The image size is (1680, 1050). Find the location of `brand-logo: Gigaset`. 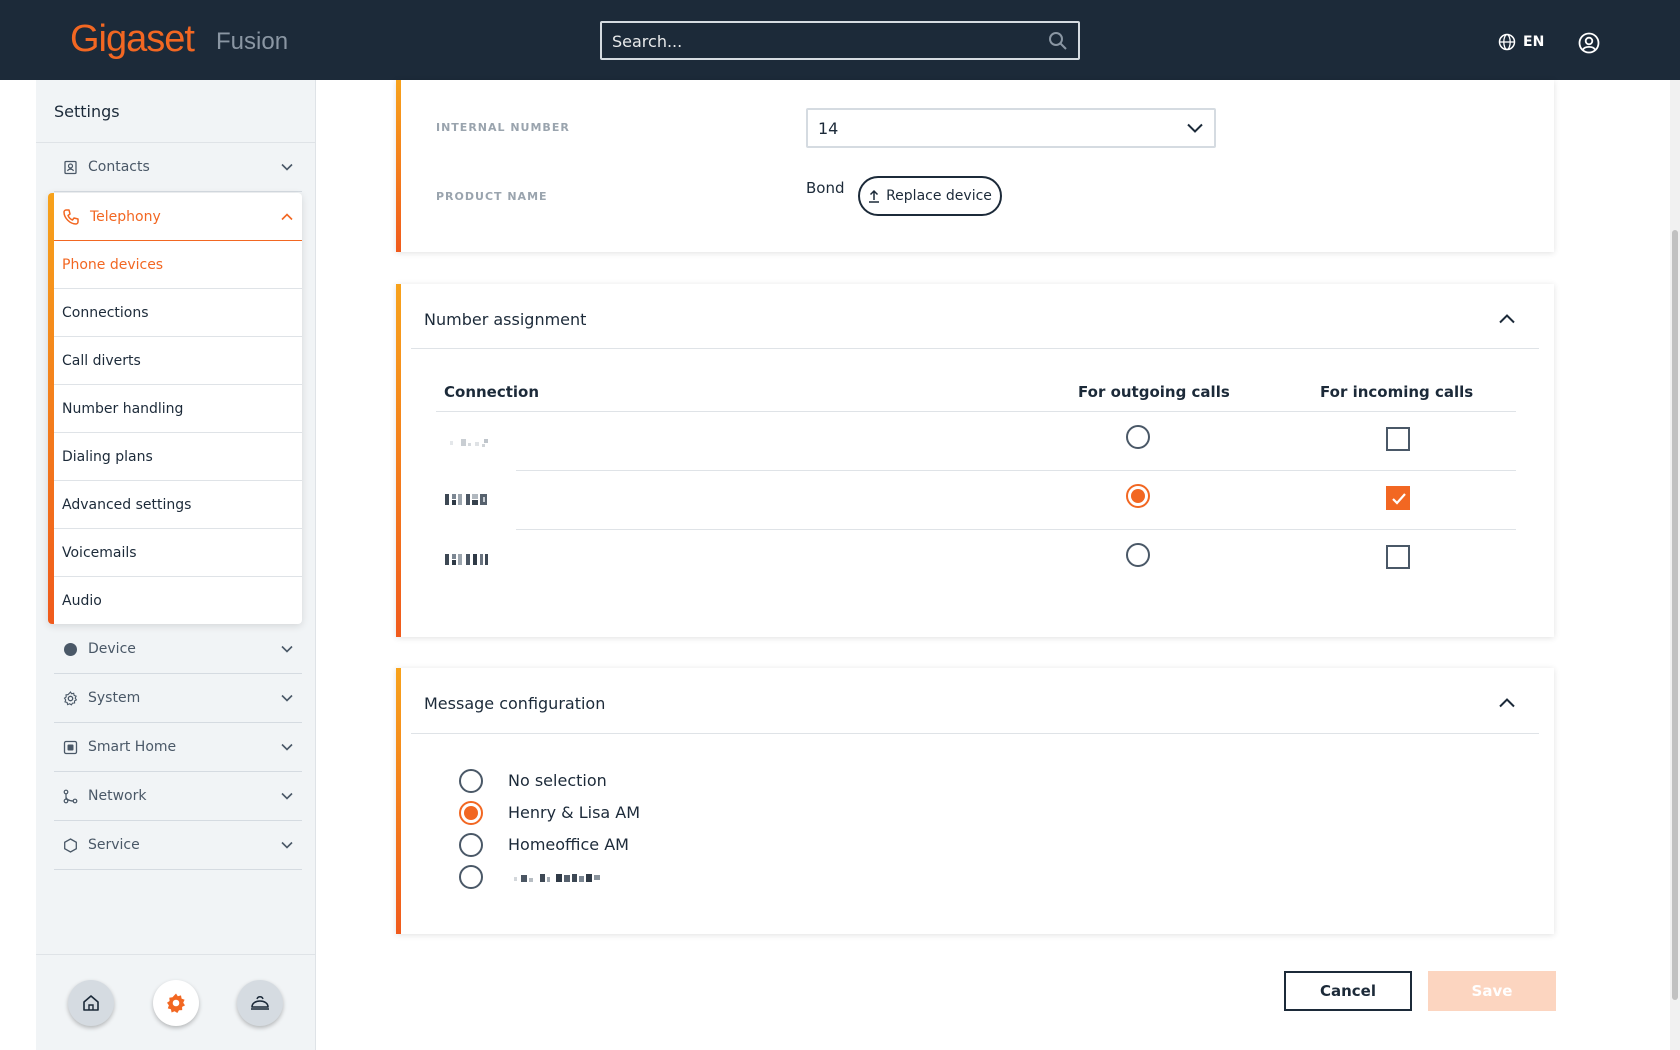

brand-logo: Gigaset is located at coordinates (132, 39).